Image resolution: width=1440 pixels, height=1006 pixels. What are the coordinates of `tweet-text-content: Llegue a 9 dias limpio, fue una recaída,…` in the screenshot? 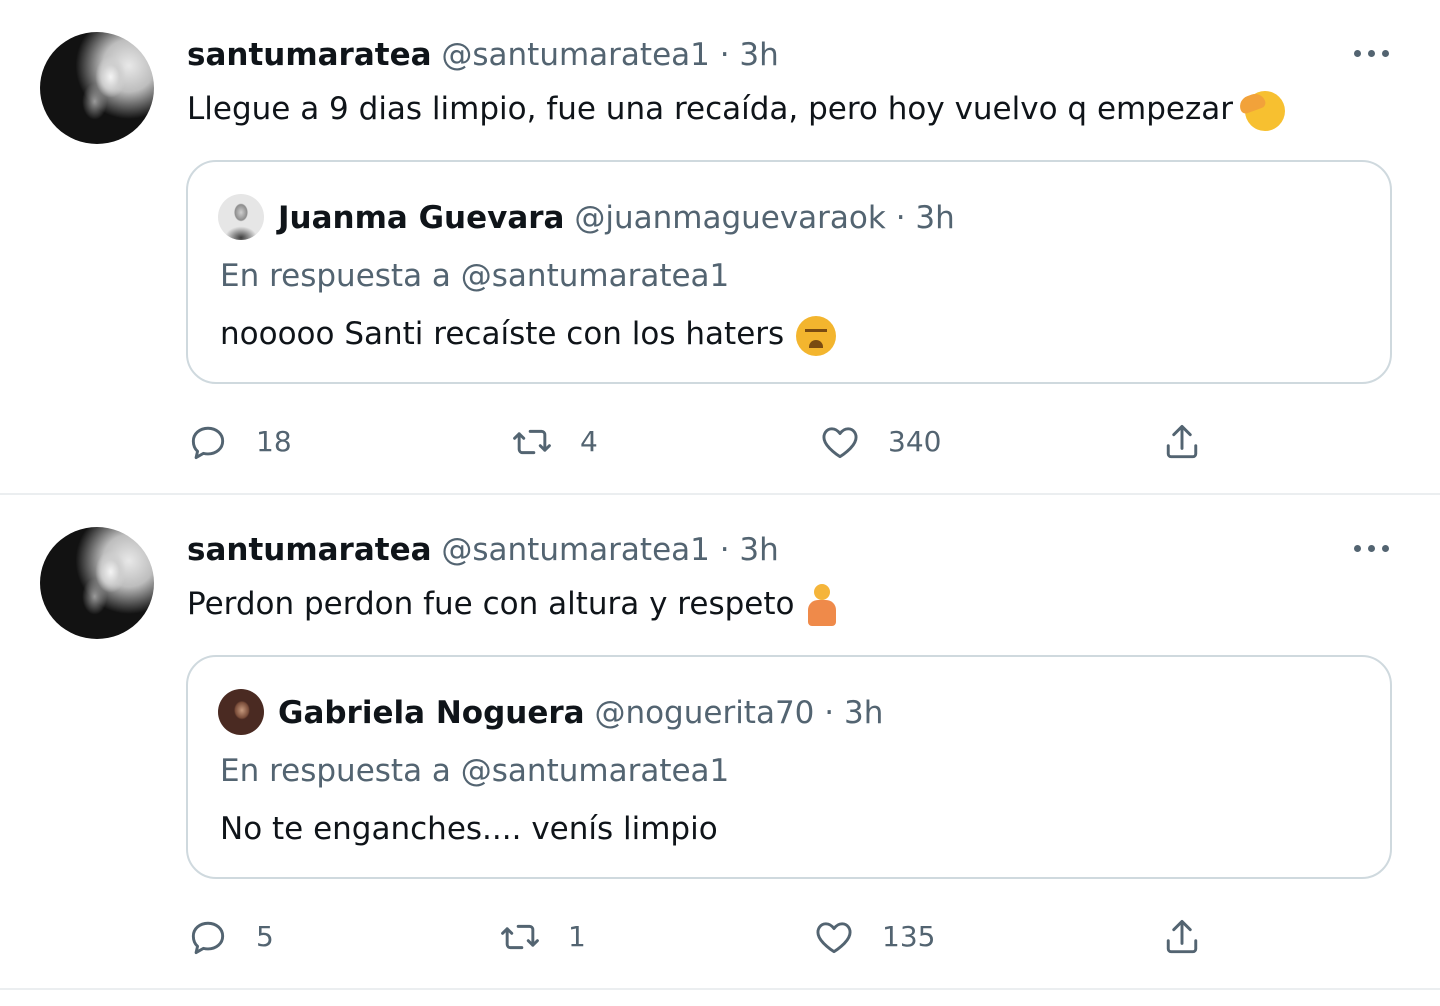 It's located at (710, 109).